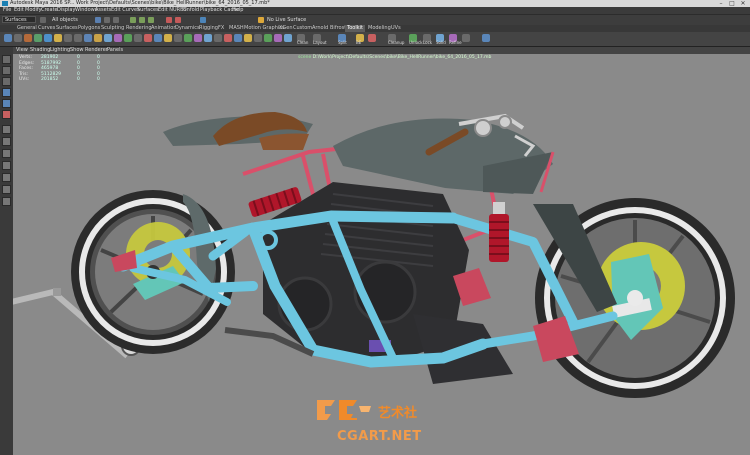 Image resolution: width=750 pixels, height=455 pixels. What do you see at coordinates (6, 153) in the screenshot?
I see `persp-outliner-layout-icon` at bounding box center [6, 153].